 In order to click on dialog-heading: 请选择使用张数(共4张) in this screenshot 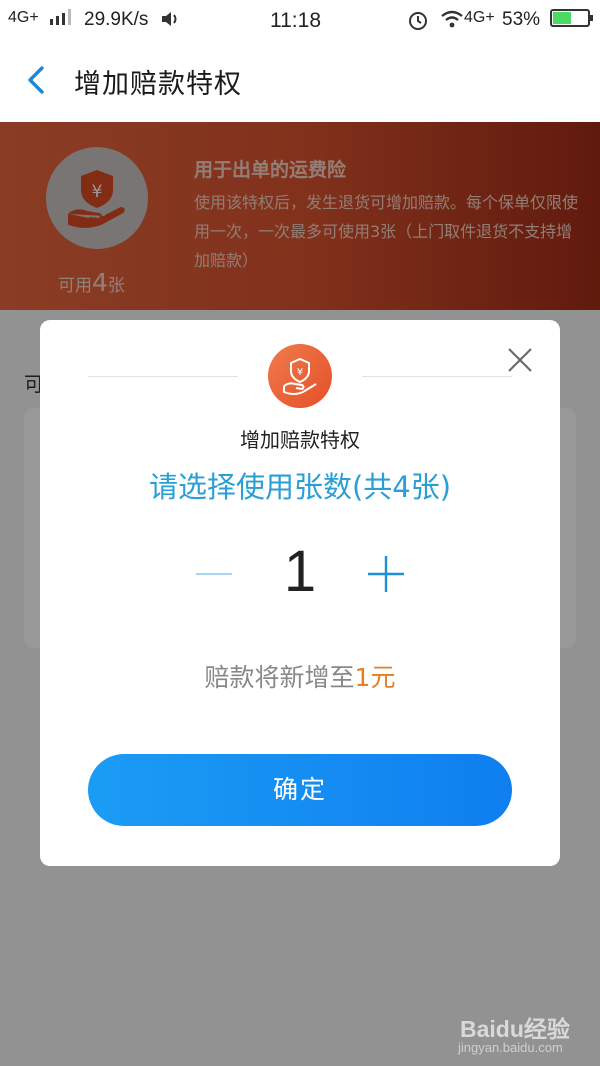, I will do `click(300, 487)`.